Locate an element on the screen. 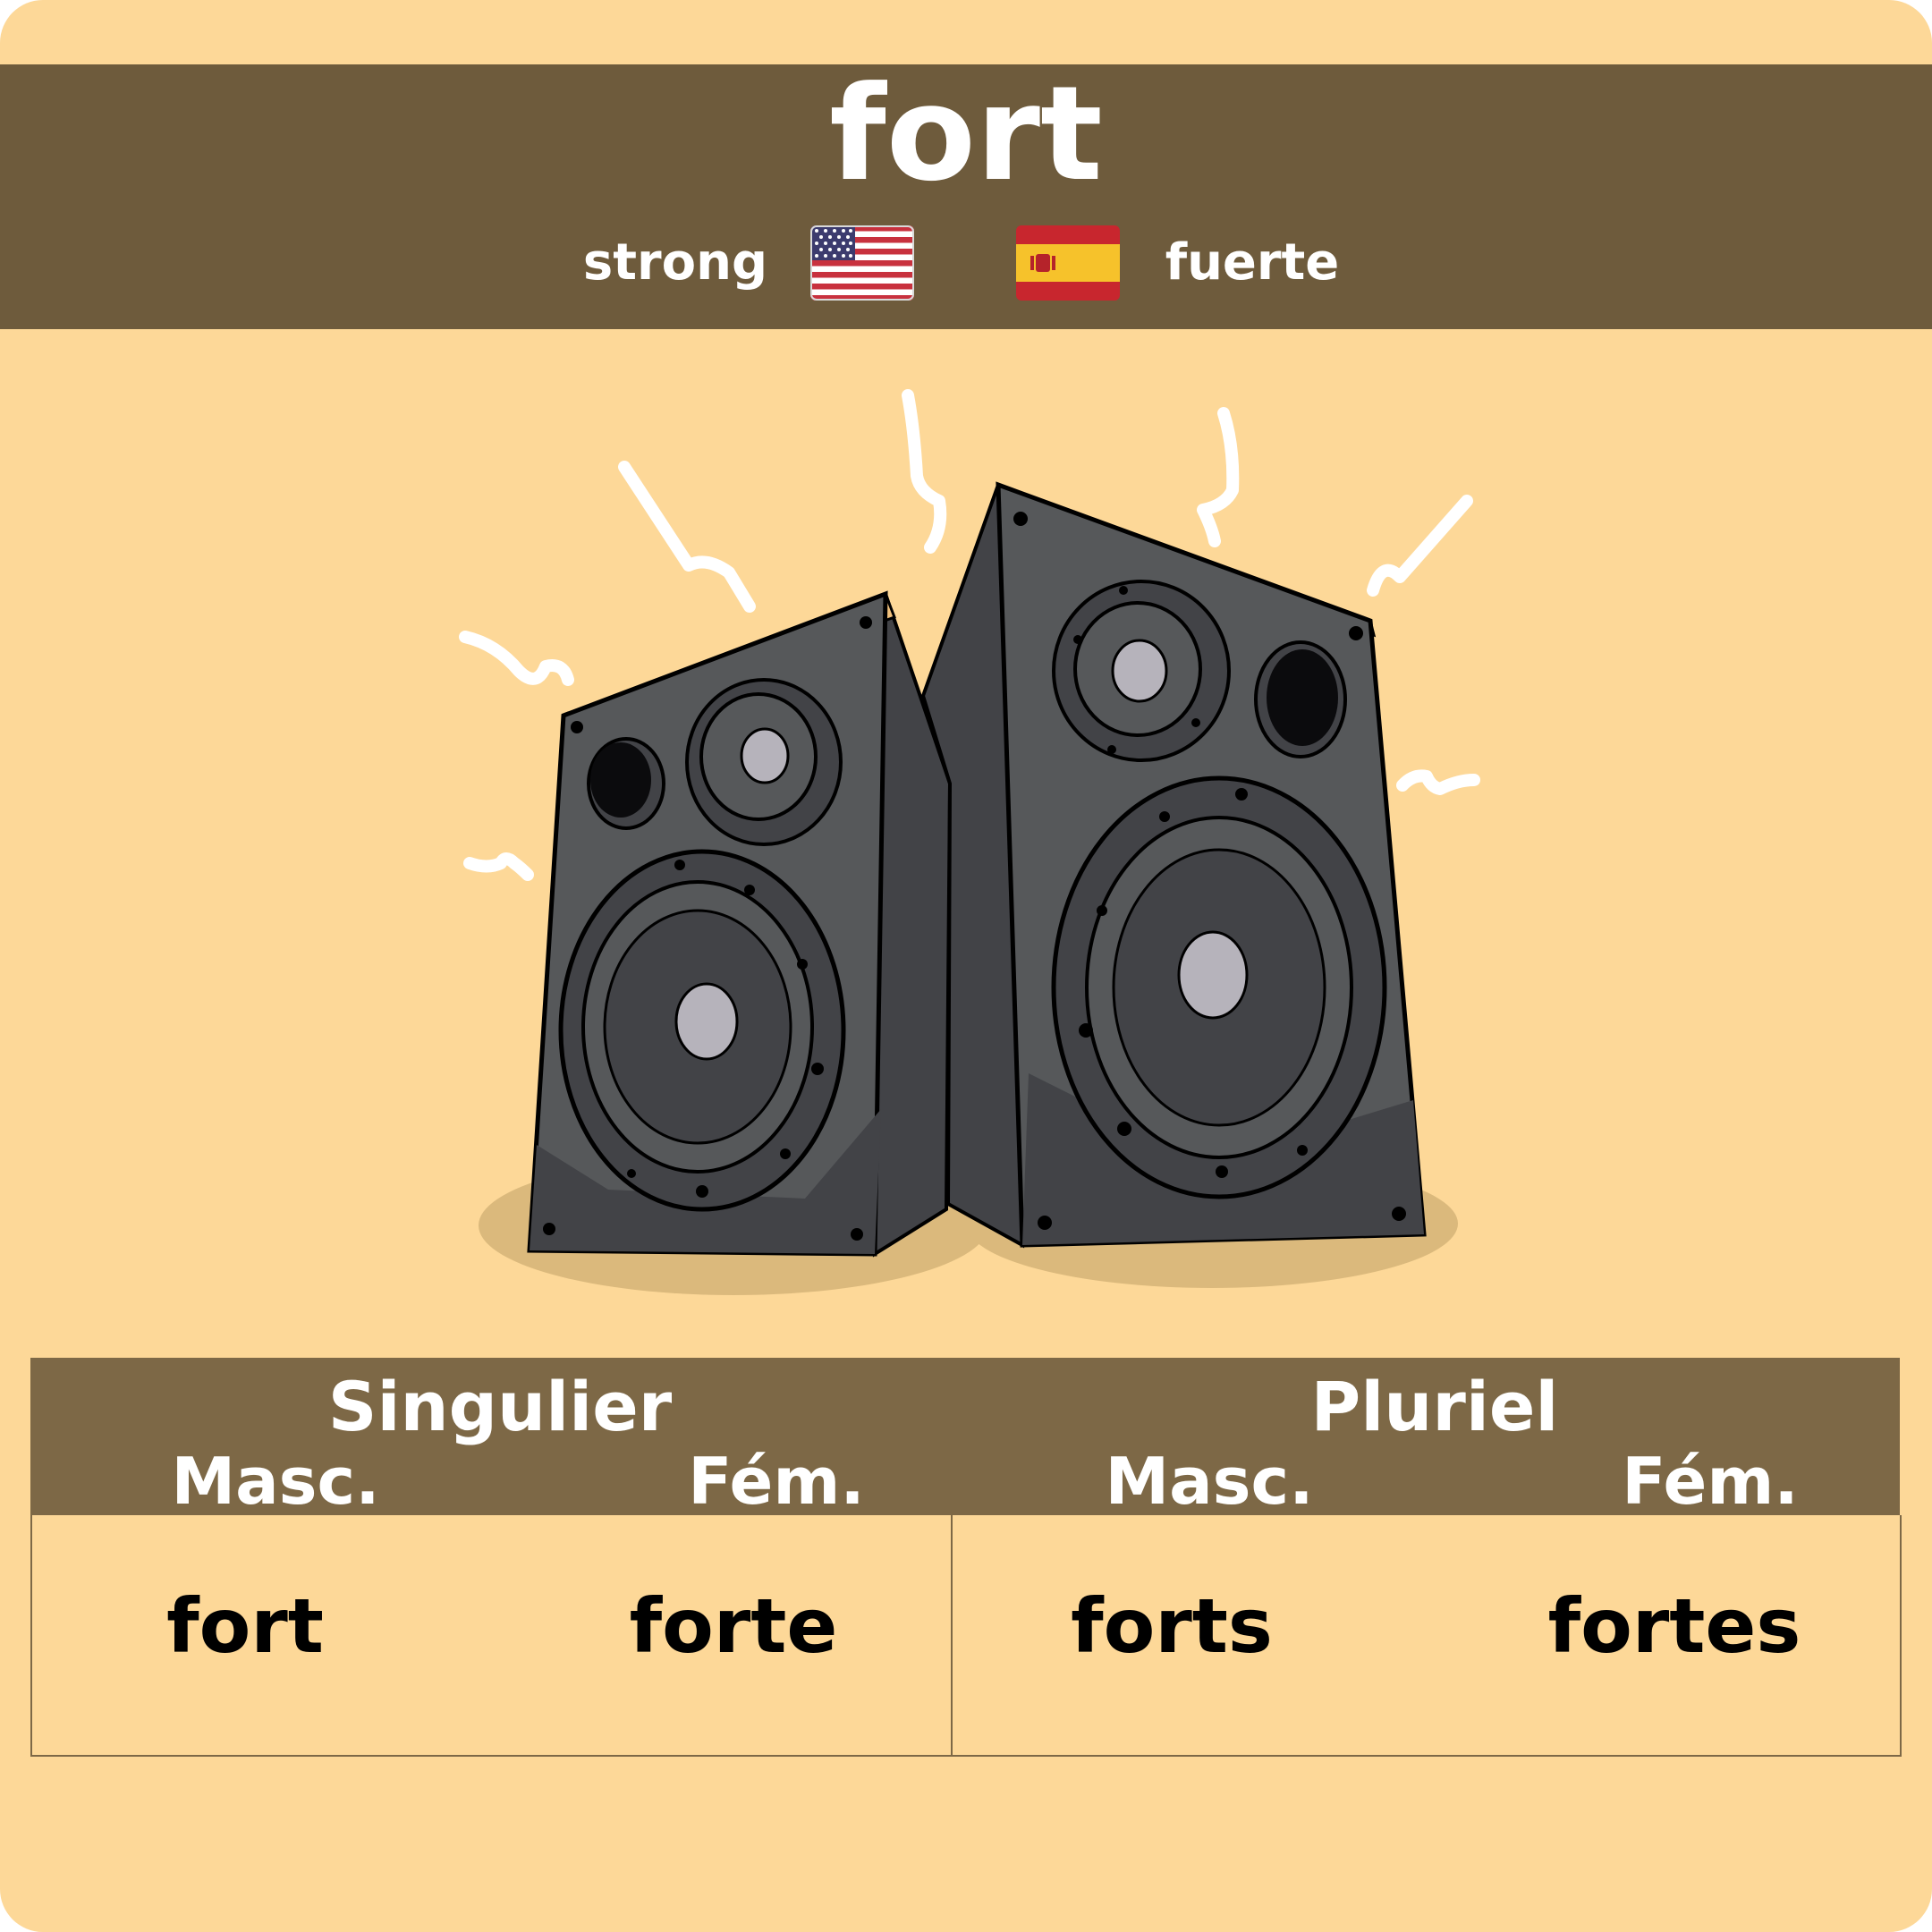  word-title: fort is located at coordinates (966, 134).